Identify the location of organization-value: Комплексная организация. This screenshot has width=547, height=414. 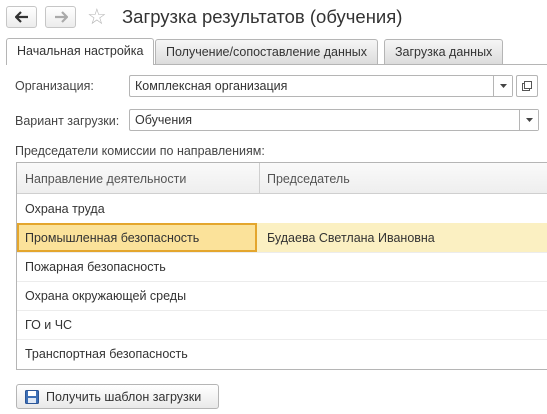
(211, 86).